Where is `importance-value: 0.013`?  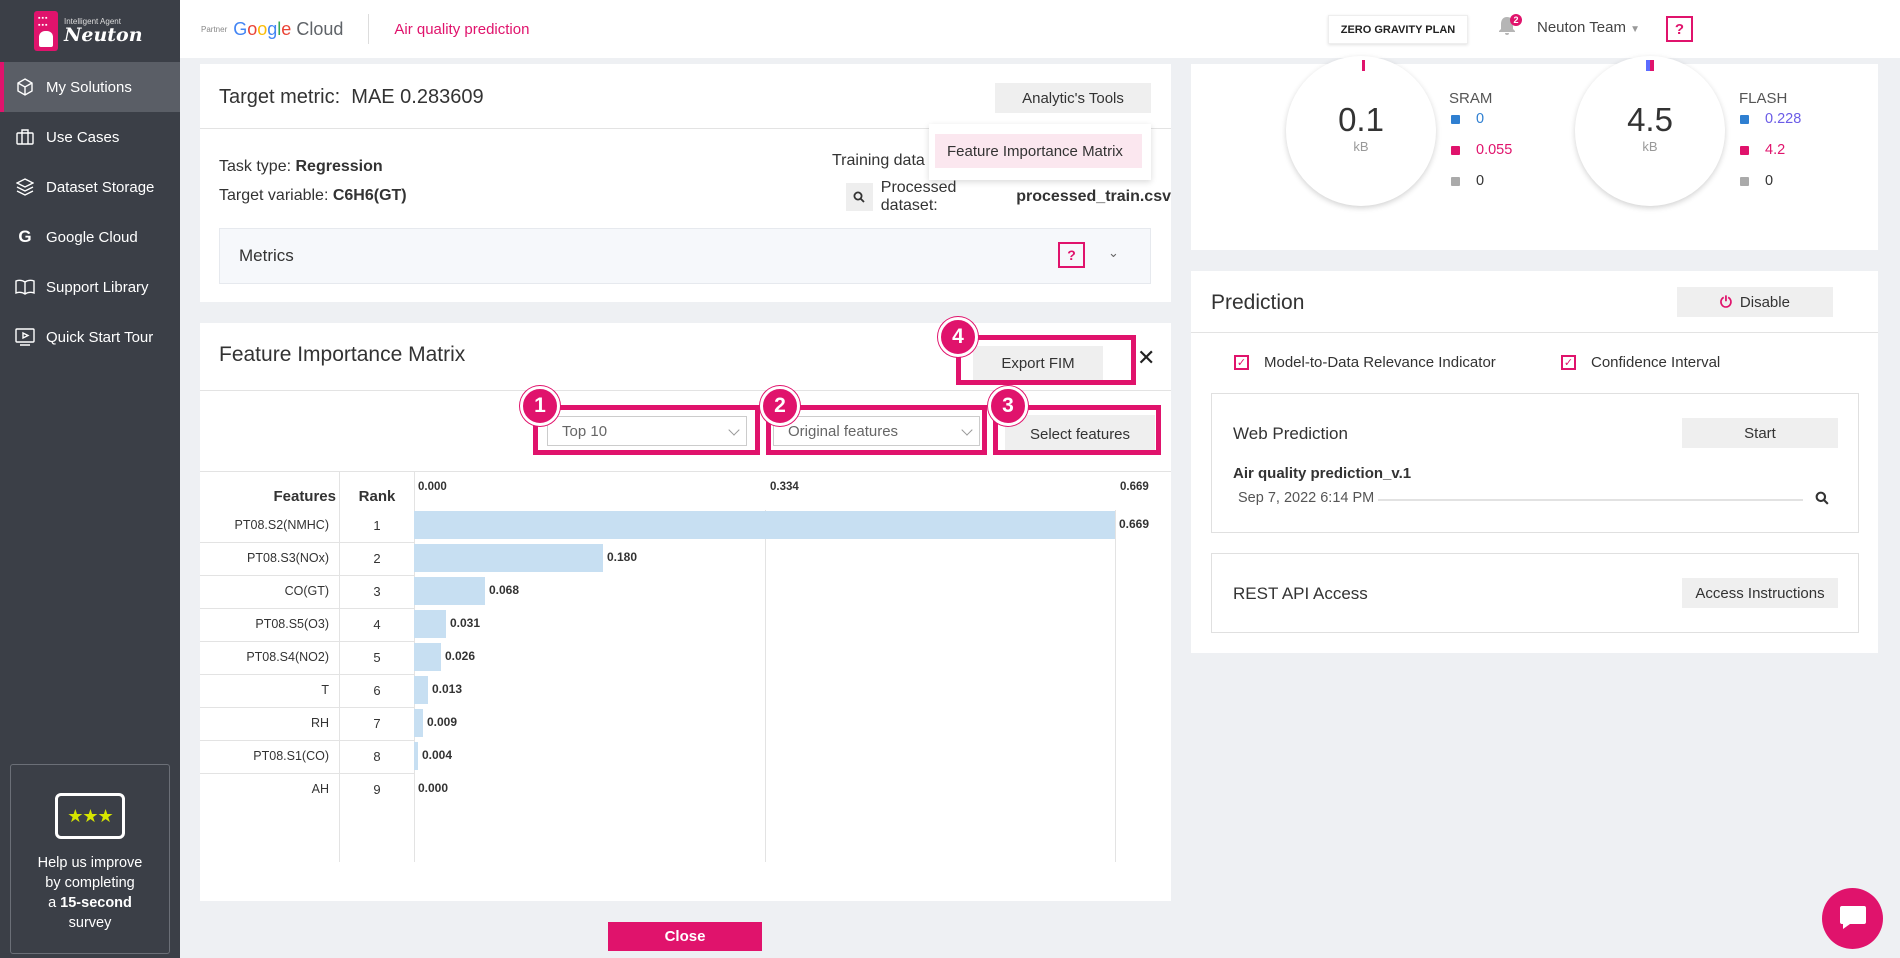 importance-value: 0.013 is located at coordinates (447, 689).